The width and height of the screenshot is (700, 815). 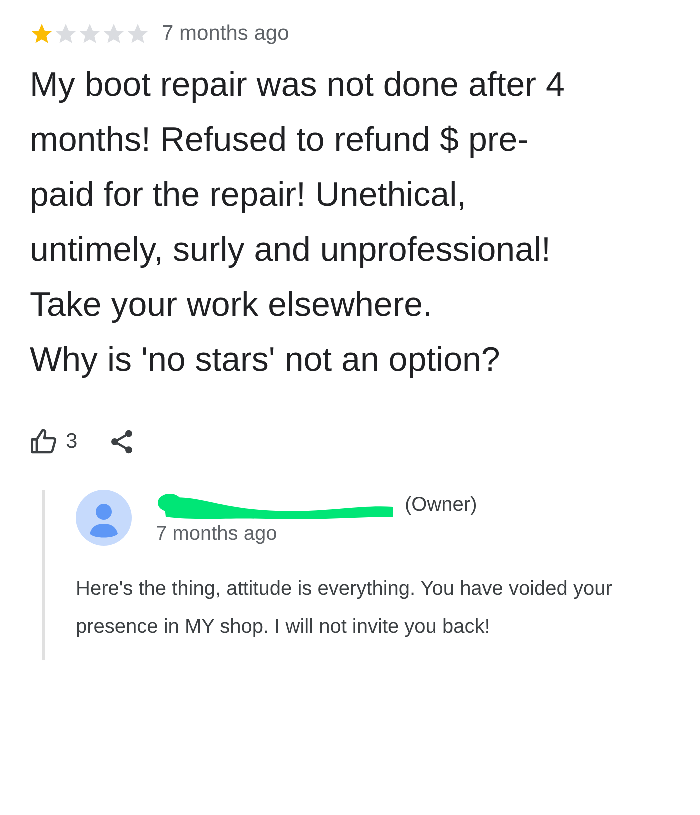 What do you see at coordinates (266, 360) in the screenshot?
I see `review-text: Why is 'no stars' not an option?` at bounding box center [266, 360].